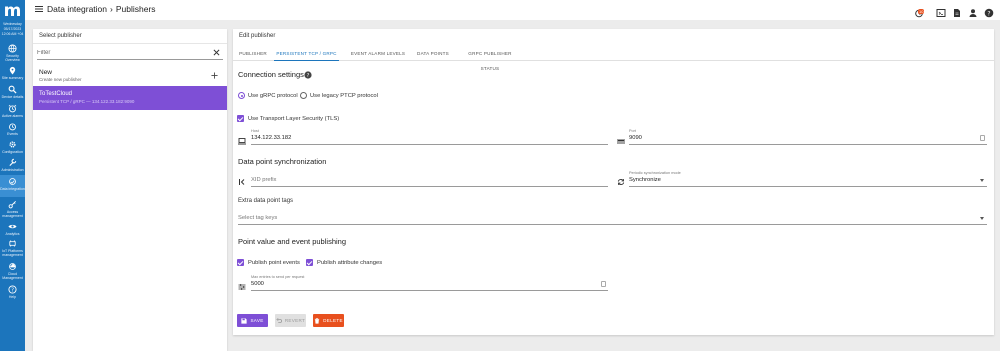  Describe the element at coordinates (214, 75) in the screenshot. I see `add-icon` at that location.